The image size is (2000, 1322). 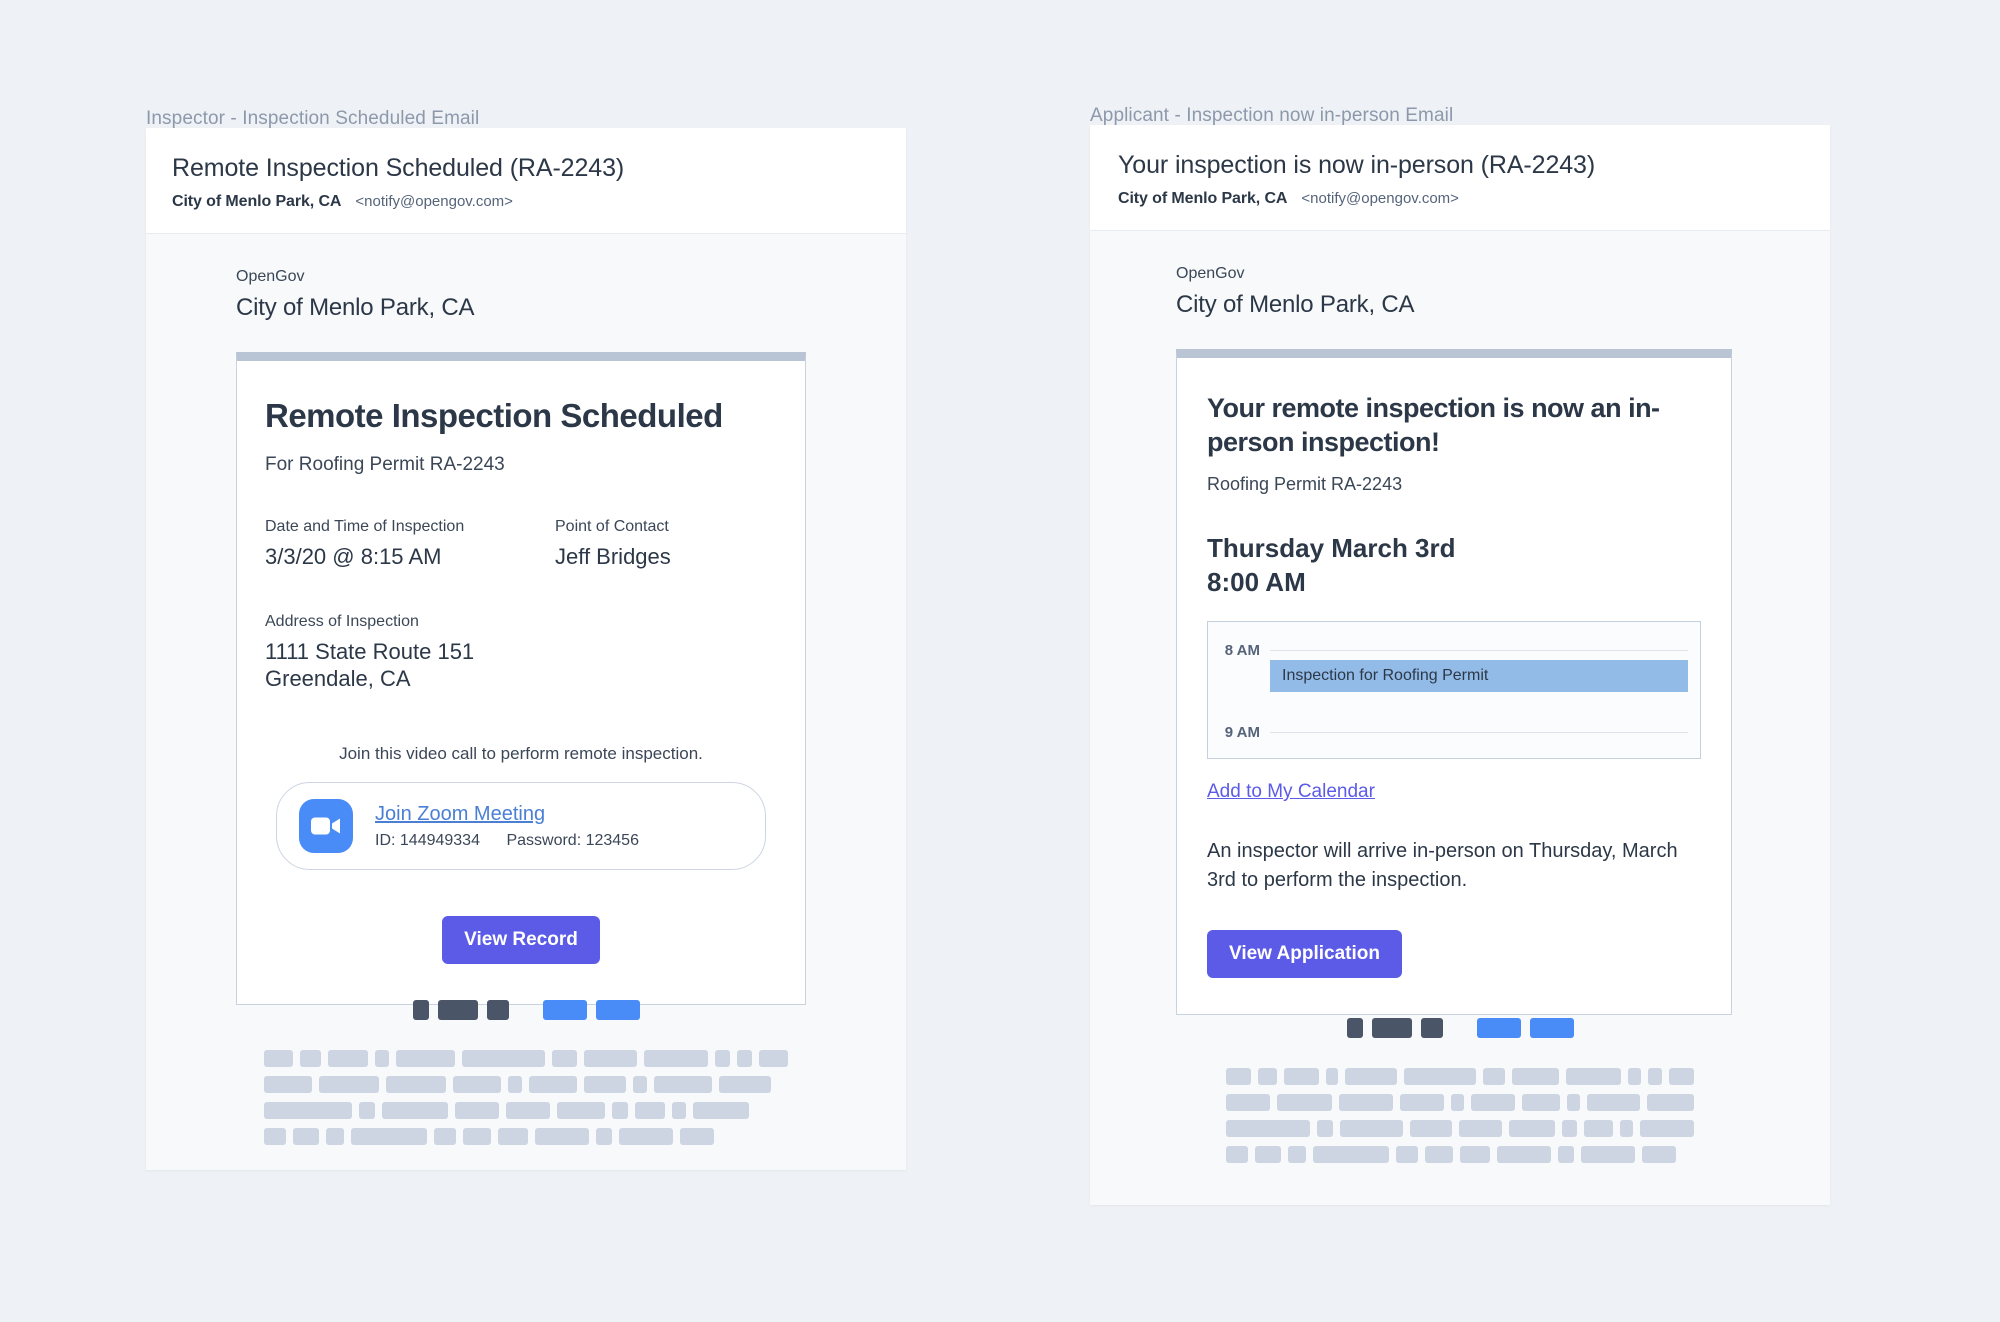 I want to click on field-value: 3/3/20 @ 8:15 AM, so click(x=353, y=556).